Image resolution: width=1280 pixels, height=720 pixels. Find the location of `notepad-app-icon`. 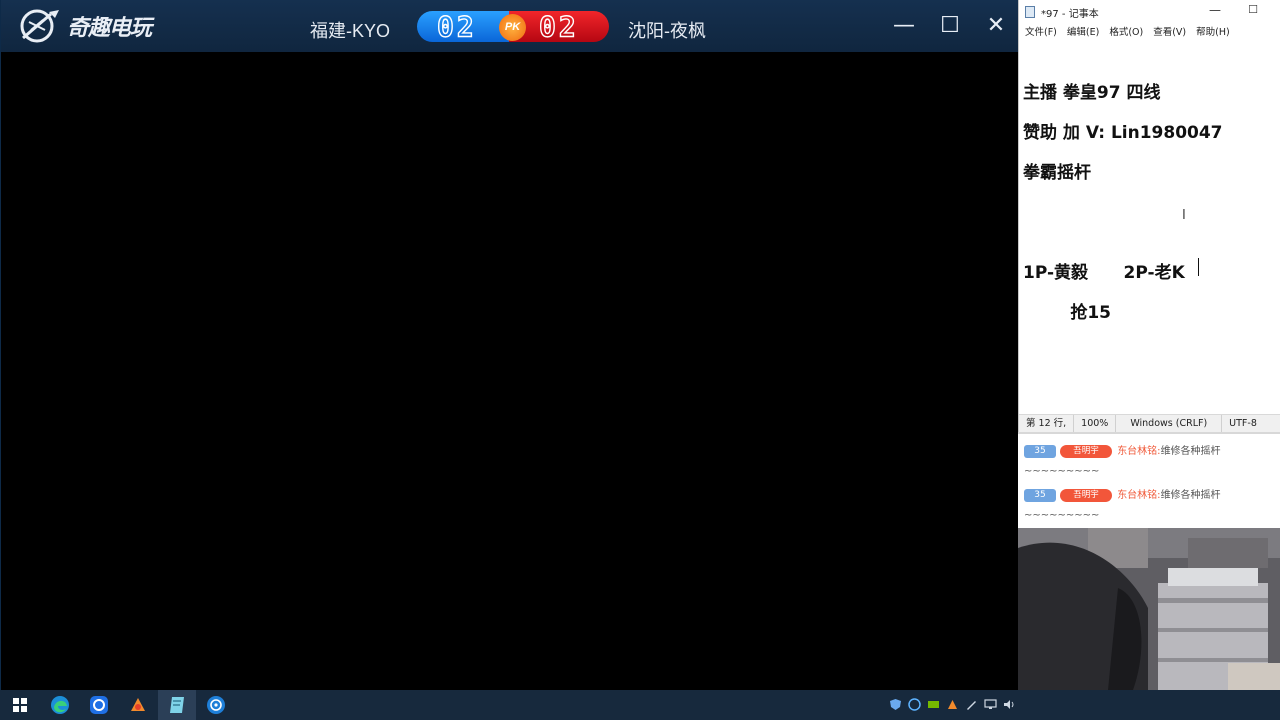

notepad-app-icon is located at coordinates (177, 705).